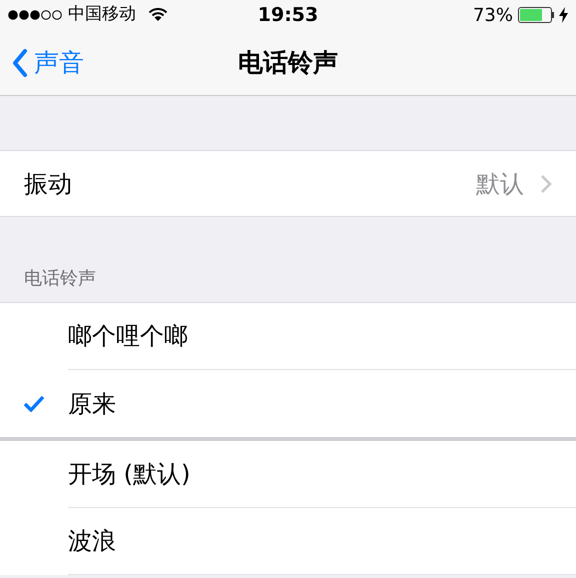 Image resolution: width=576 pixels, height=578 pixels. I want to click on battery-icon, so click(536, 15).